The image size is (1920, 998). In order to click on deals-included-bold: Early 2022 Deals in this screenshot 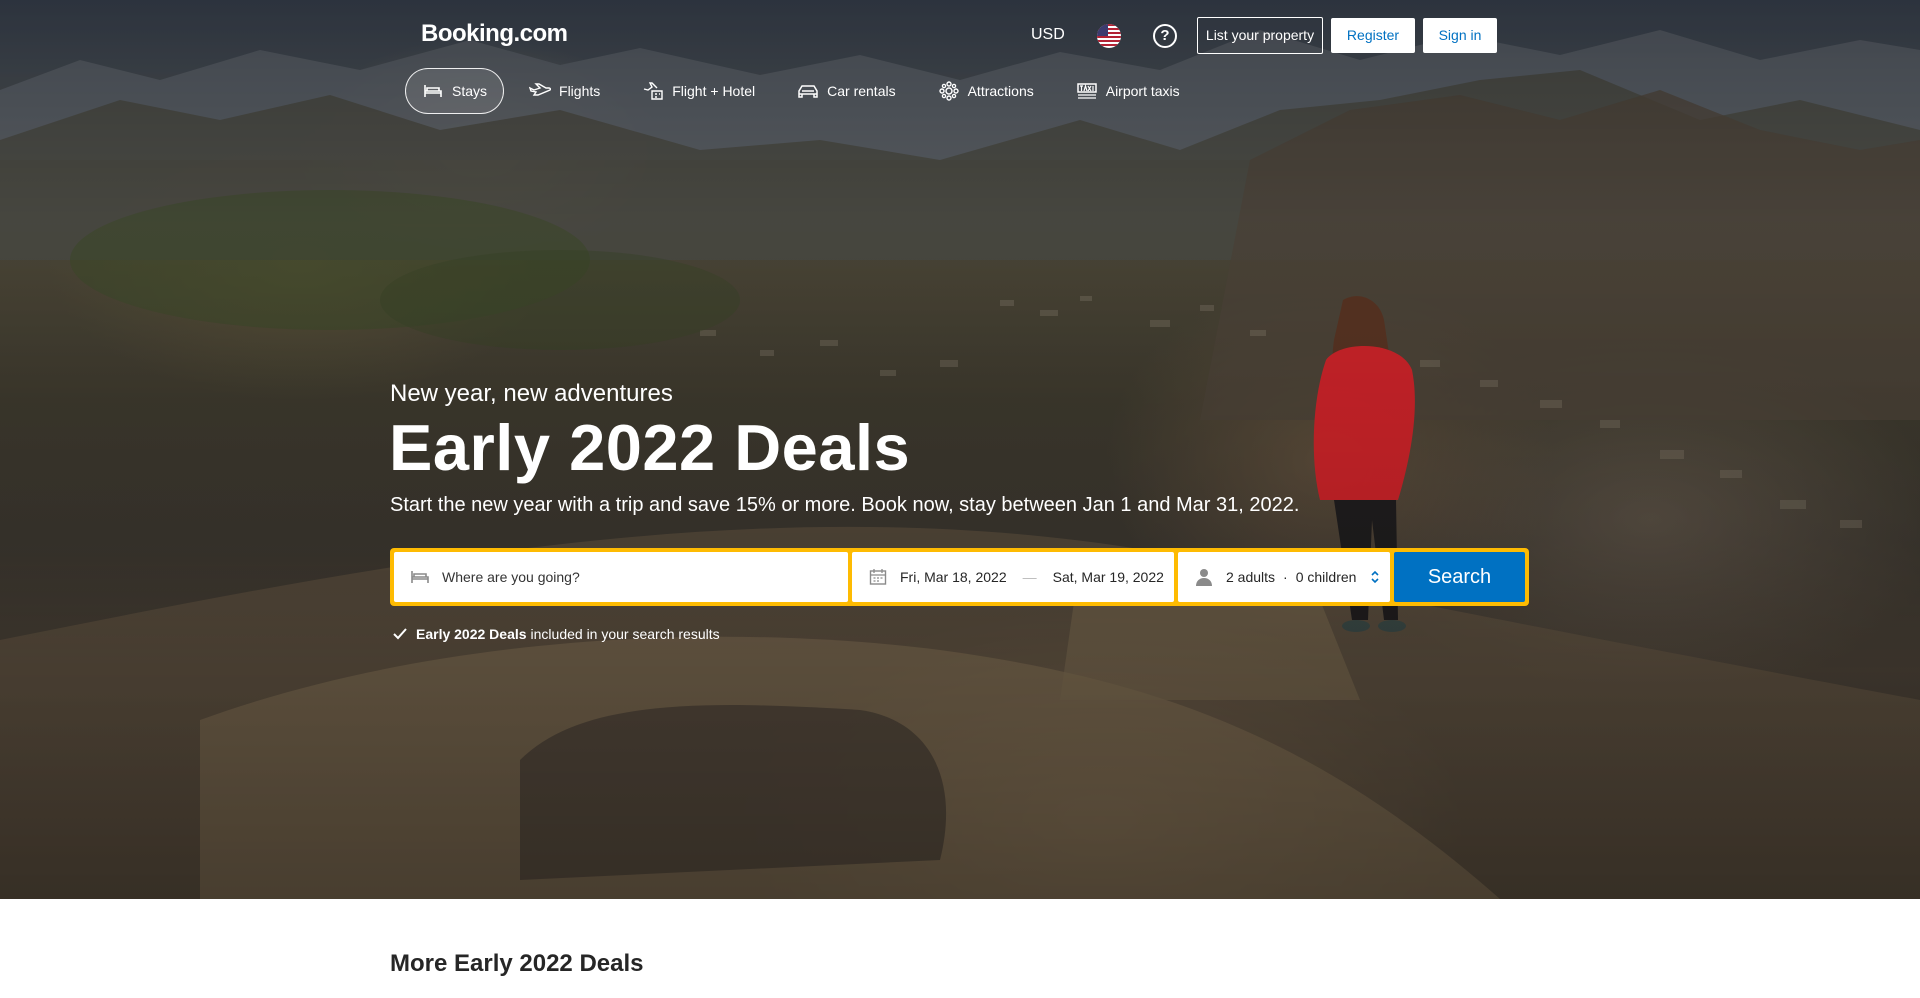, I will do `click(471, 634)`.